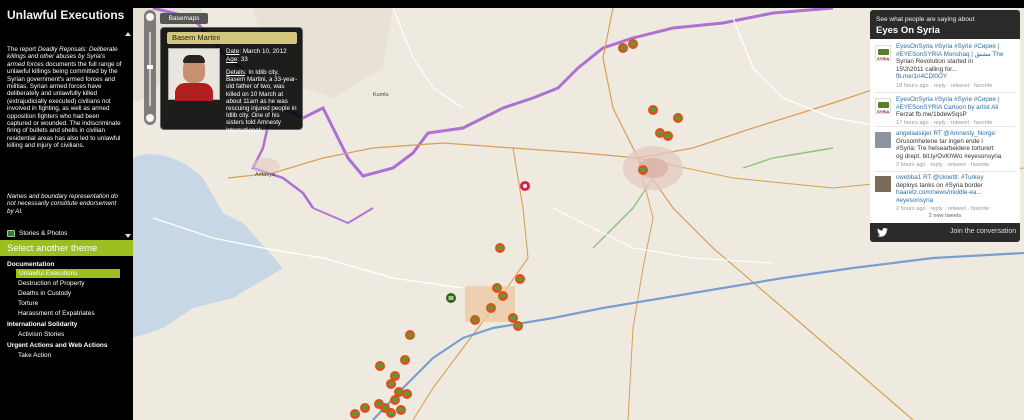  I want to click on twitter-subtitle: See what people are saying about, so click(925, 19).